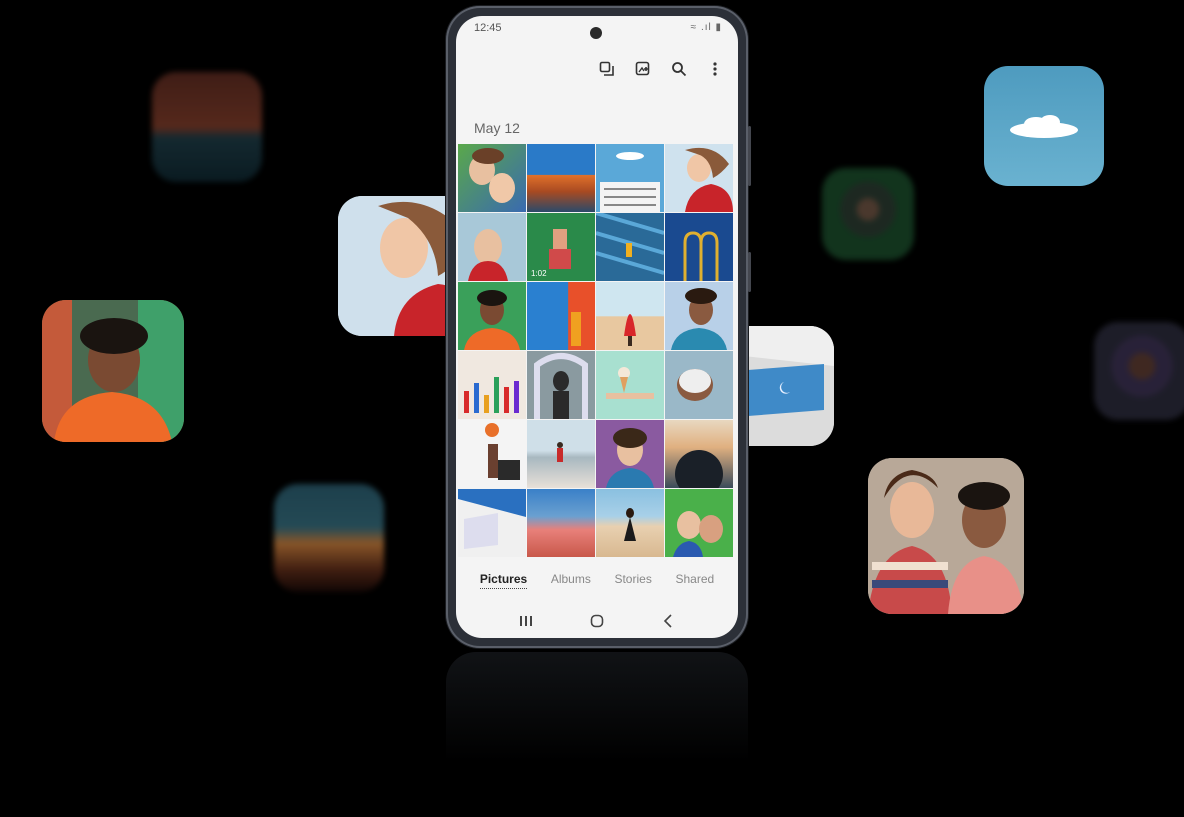 The width and height of the screenshot is (1184, 817). I want to click on tab-shared: Shared, so click(694, 580).